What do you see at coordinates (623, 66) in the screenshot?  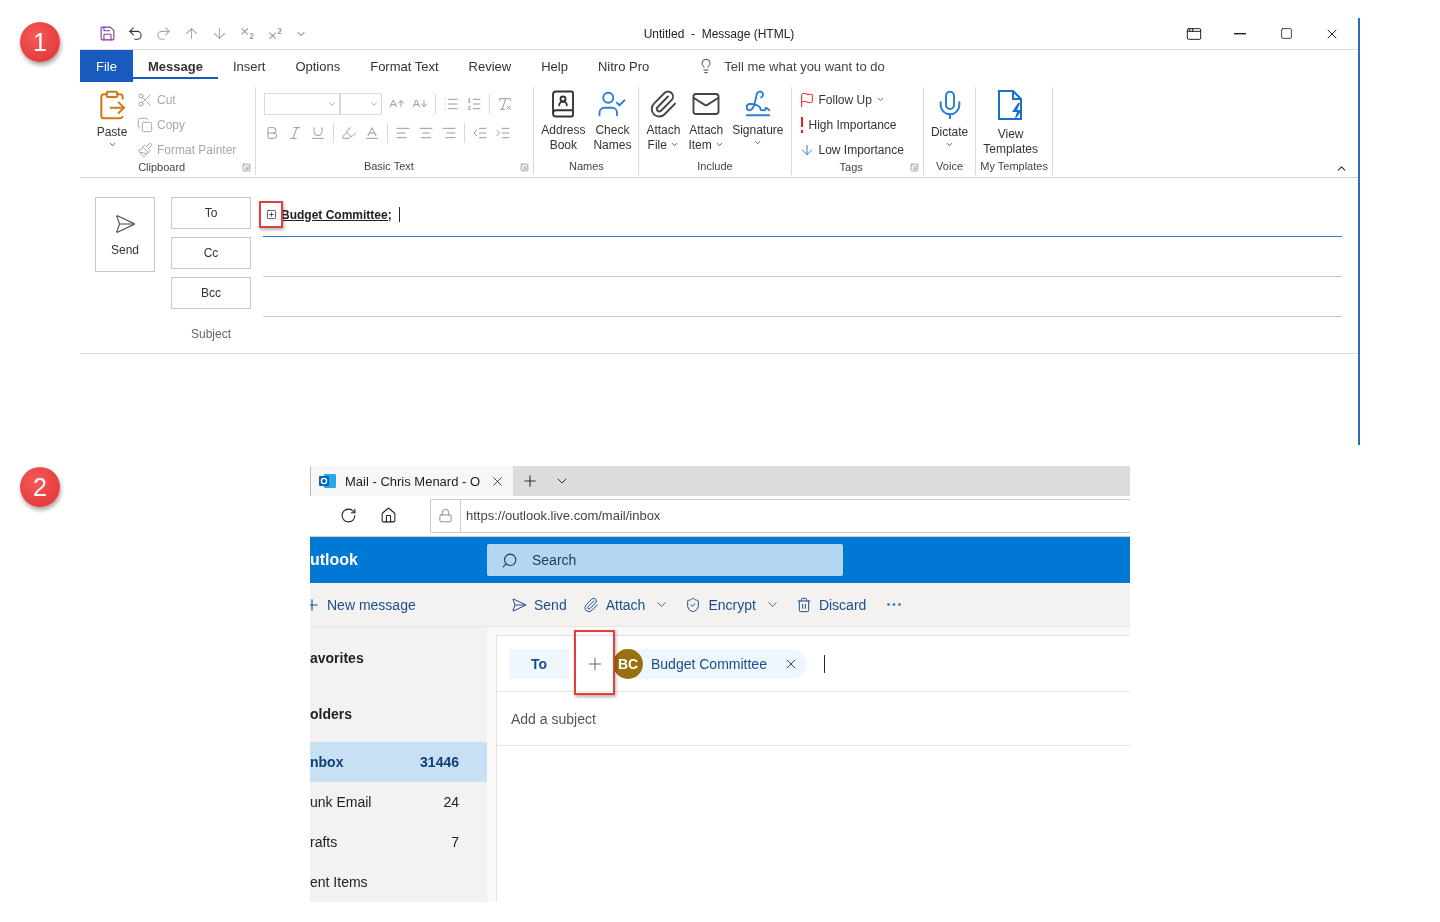 I see `ribbon-tab: Nitro Pro` at bounding box center [623, 66].